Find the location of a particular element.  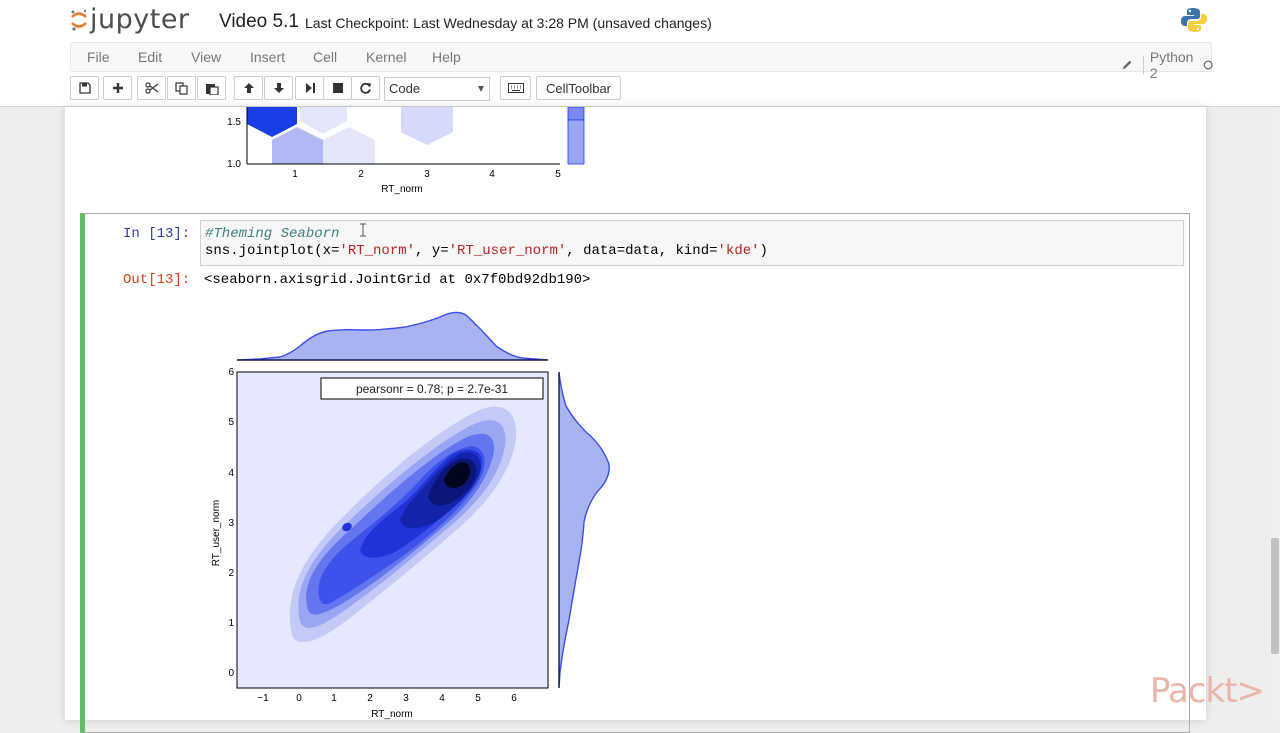

refresh-icon is located at coordinates (365, 88).